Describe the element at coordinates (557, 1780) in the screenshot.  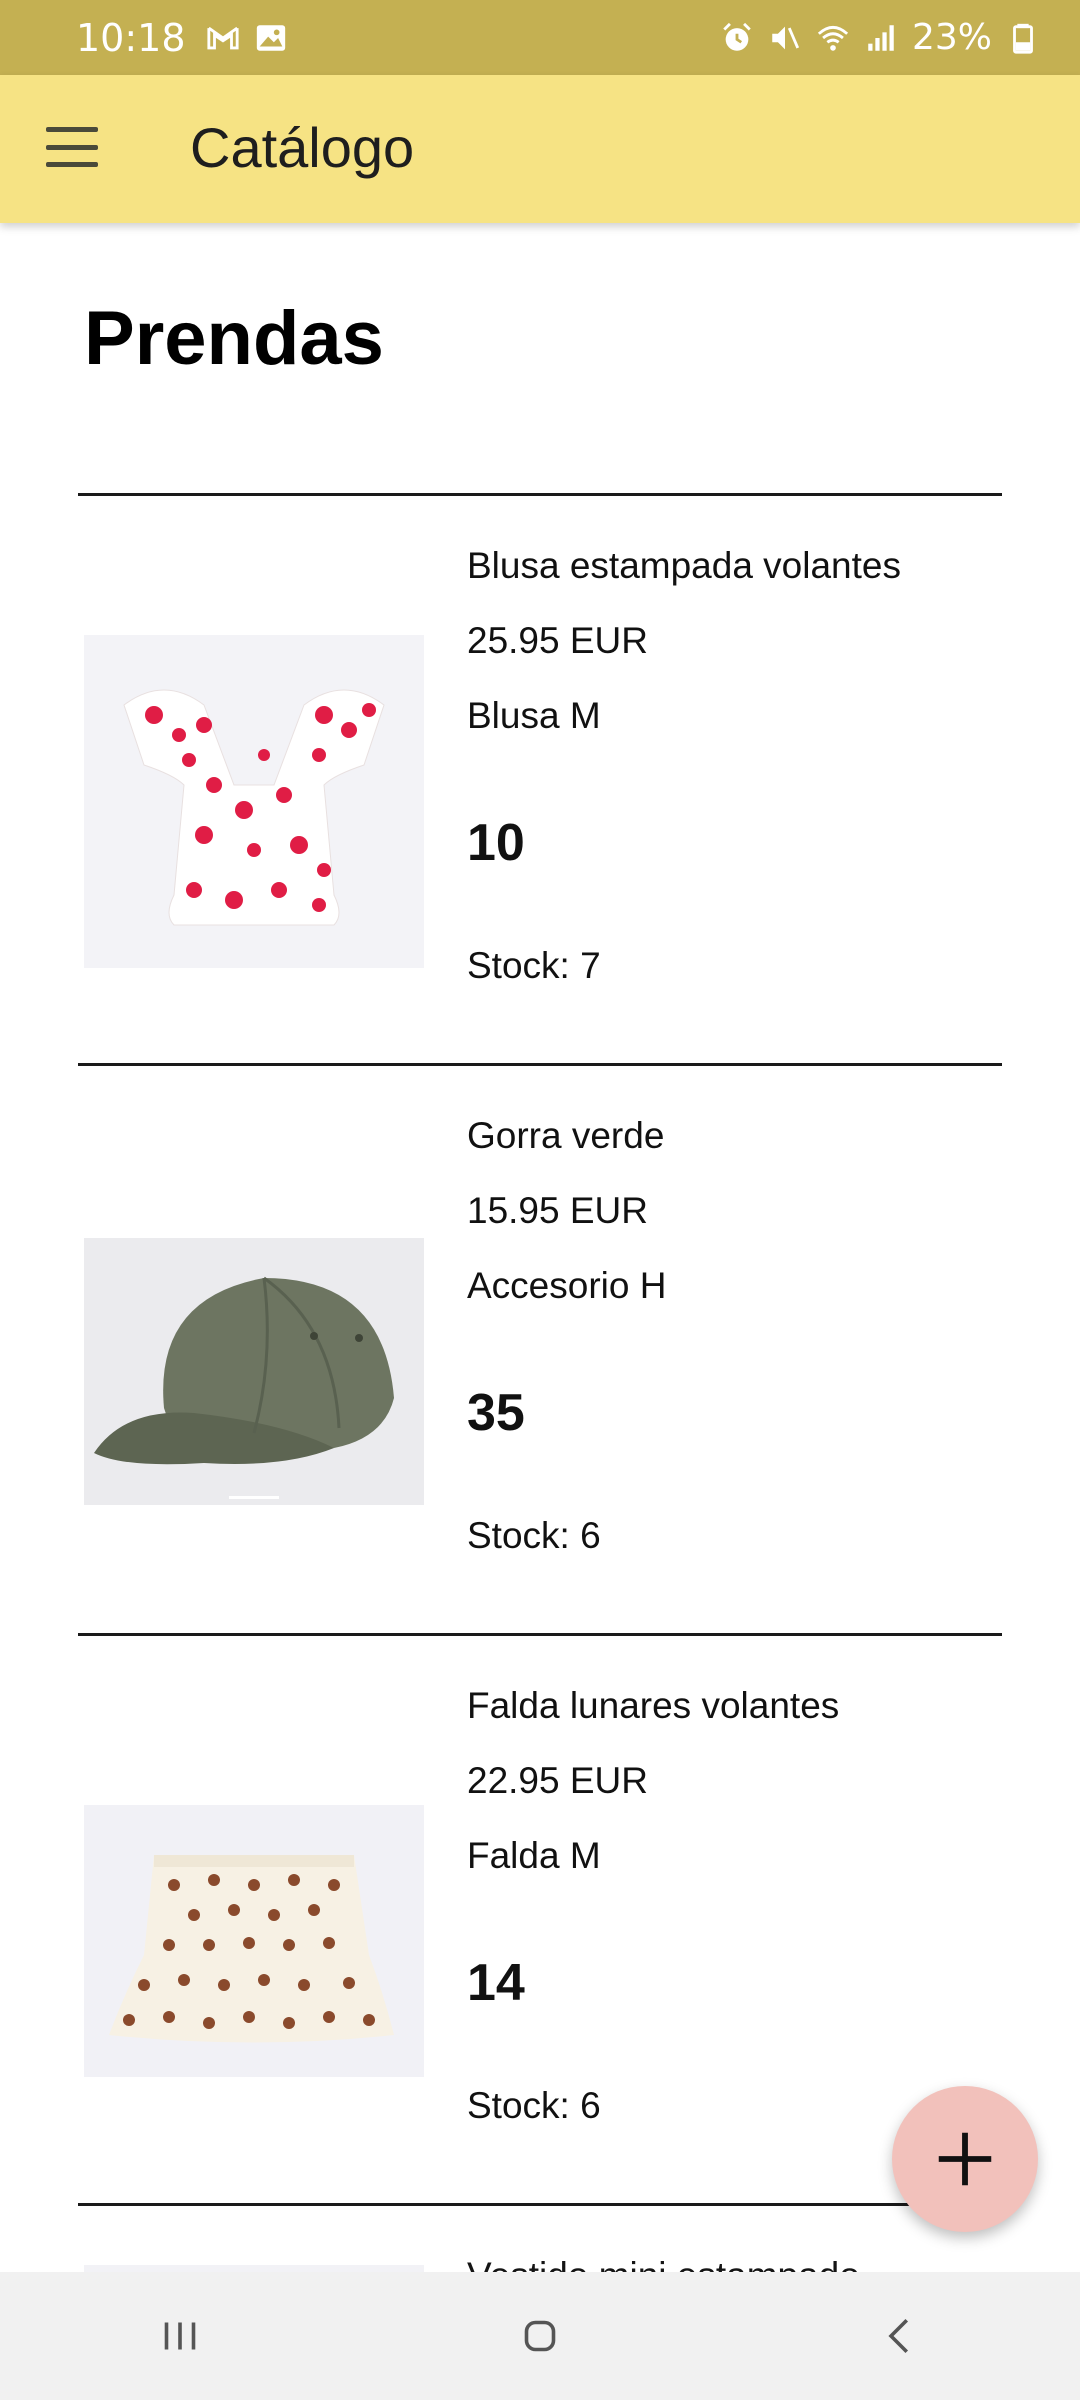
I see `item-price: 22.95 EUR` at that location.